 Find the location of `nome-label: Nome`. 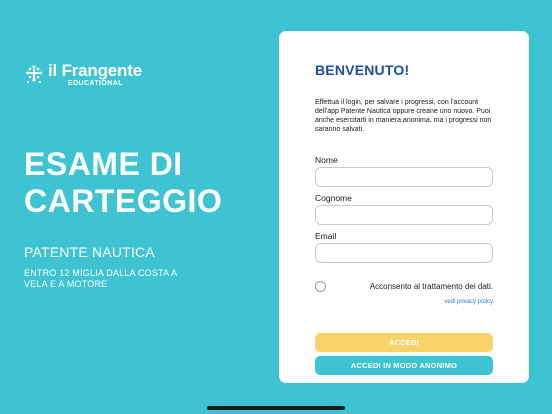

nome-label: Nome is located at coordinates (326, 160).